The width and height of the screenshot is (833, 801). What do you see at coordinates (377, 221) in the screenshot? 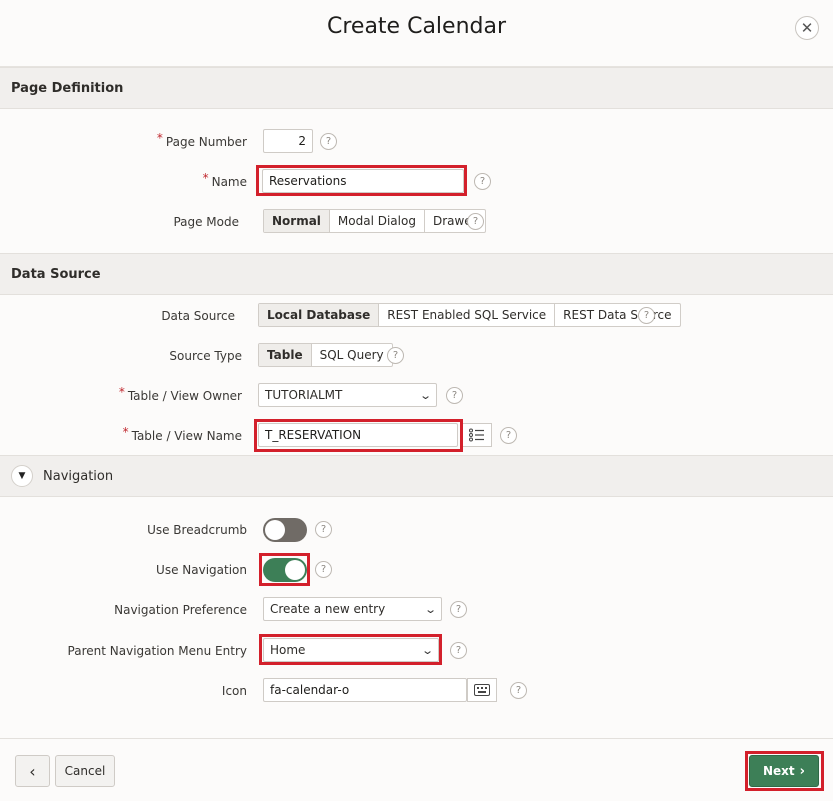
I see `page-mode-modal-dialog: Modal Dialog` at bounding box center [377, 221].